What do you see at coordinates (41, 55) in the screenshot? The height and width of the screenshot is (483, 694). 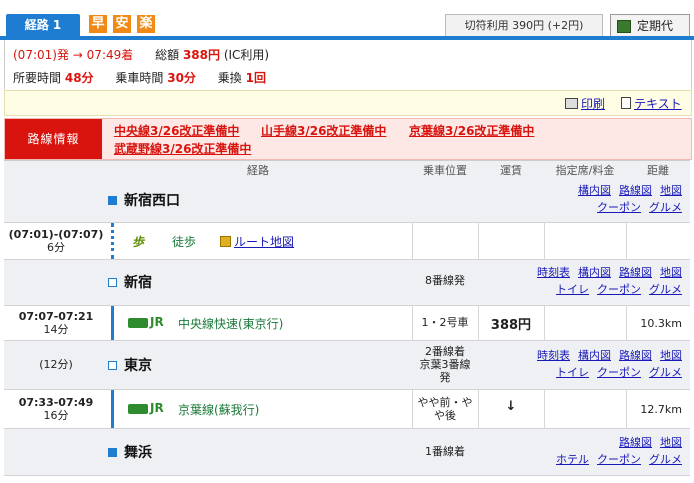 I see `departure-time: (07:01)発` at bounding box center [41, 55].